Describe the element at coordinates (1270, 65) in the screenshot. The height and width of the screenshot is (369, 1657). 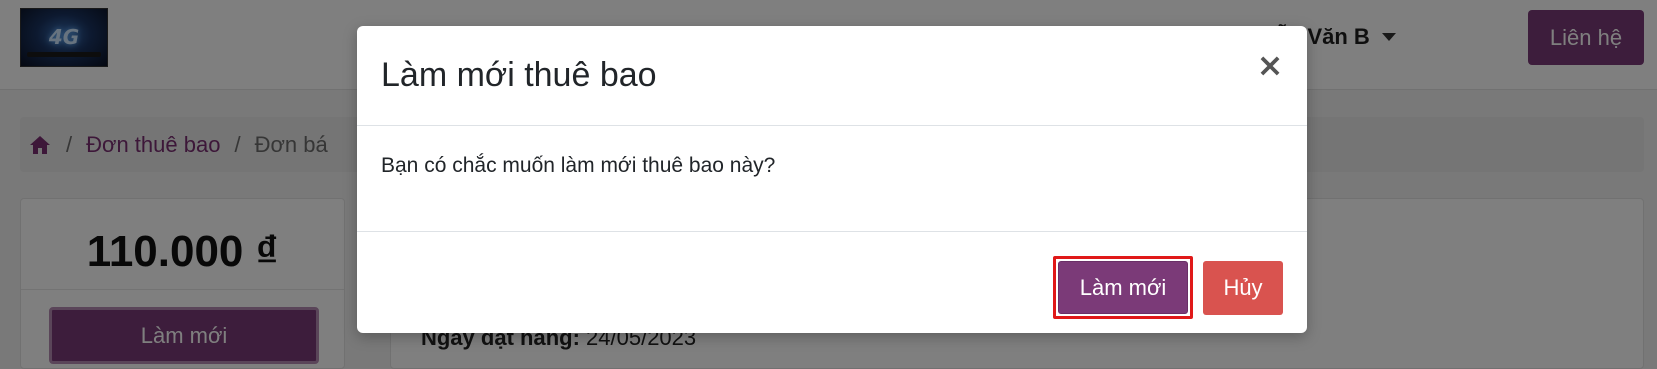
I see `close-icon: ×` at that location.